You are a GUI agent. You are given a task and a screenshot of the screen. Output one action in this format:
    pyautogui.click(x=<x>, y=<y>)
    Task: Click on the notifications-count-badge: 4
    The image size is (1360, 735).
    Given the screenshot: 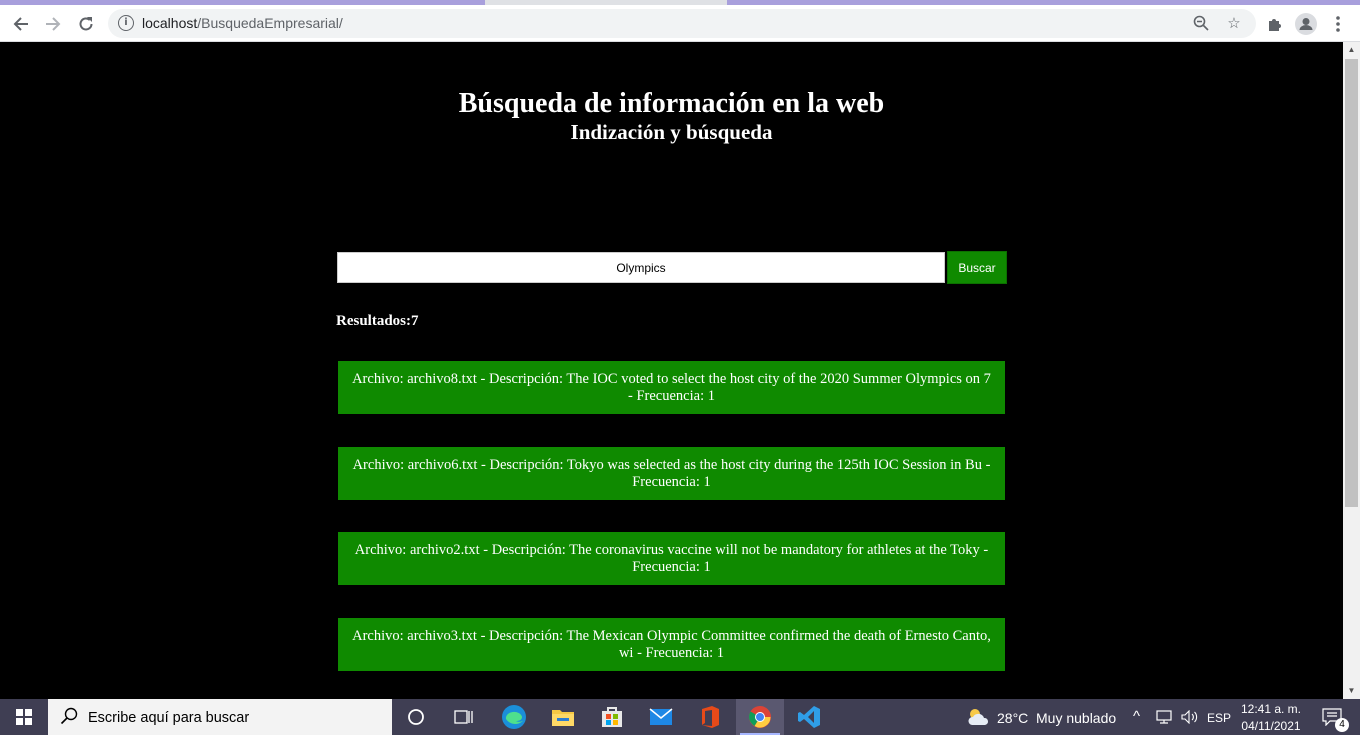 What is the action you would take?
    pyautogui.click(x=1342, y=725)
    